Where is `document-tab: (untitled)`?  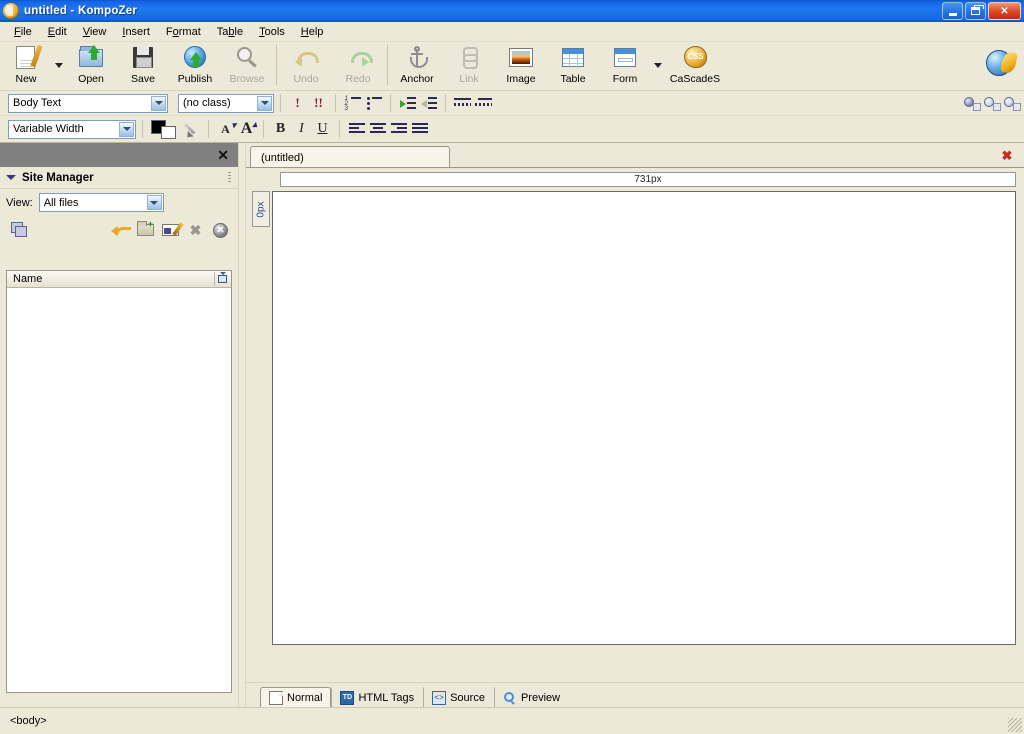
document-tab: (untitled) is located at coordinates (350, 157).